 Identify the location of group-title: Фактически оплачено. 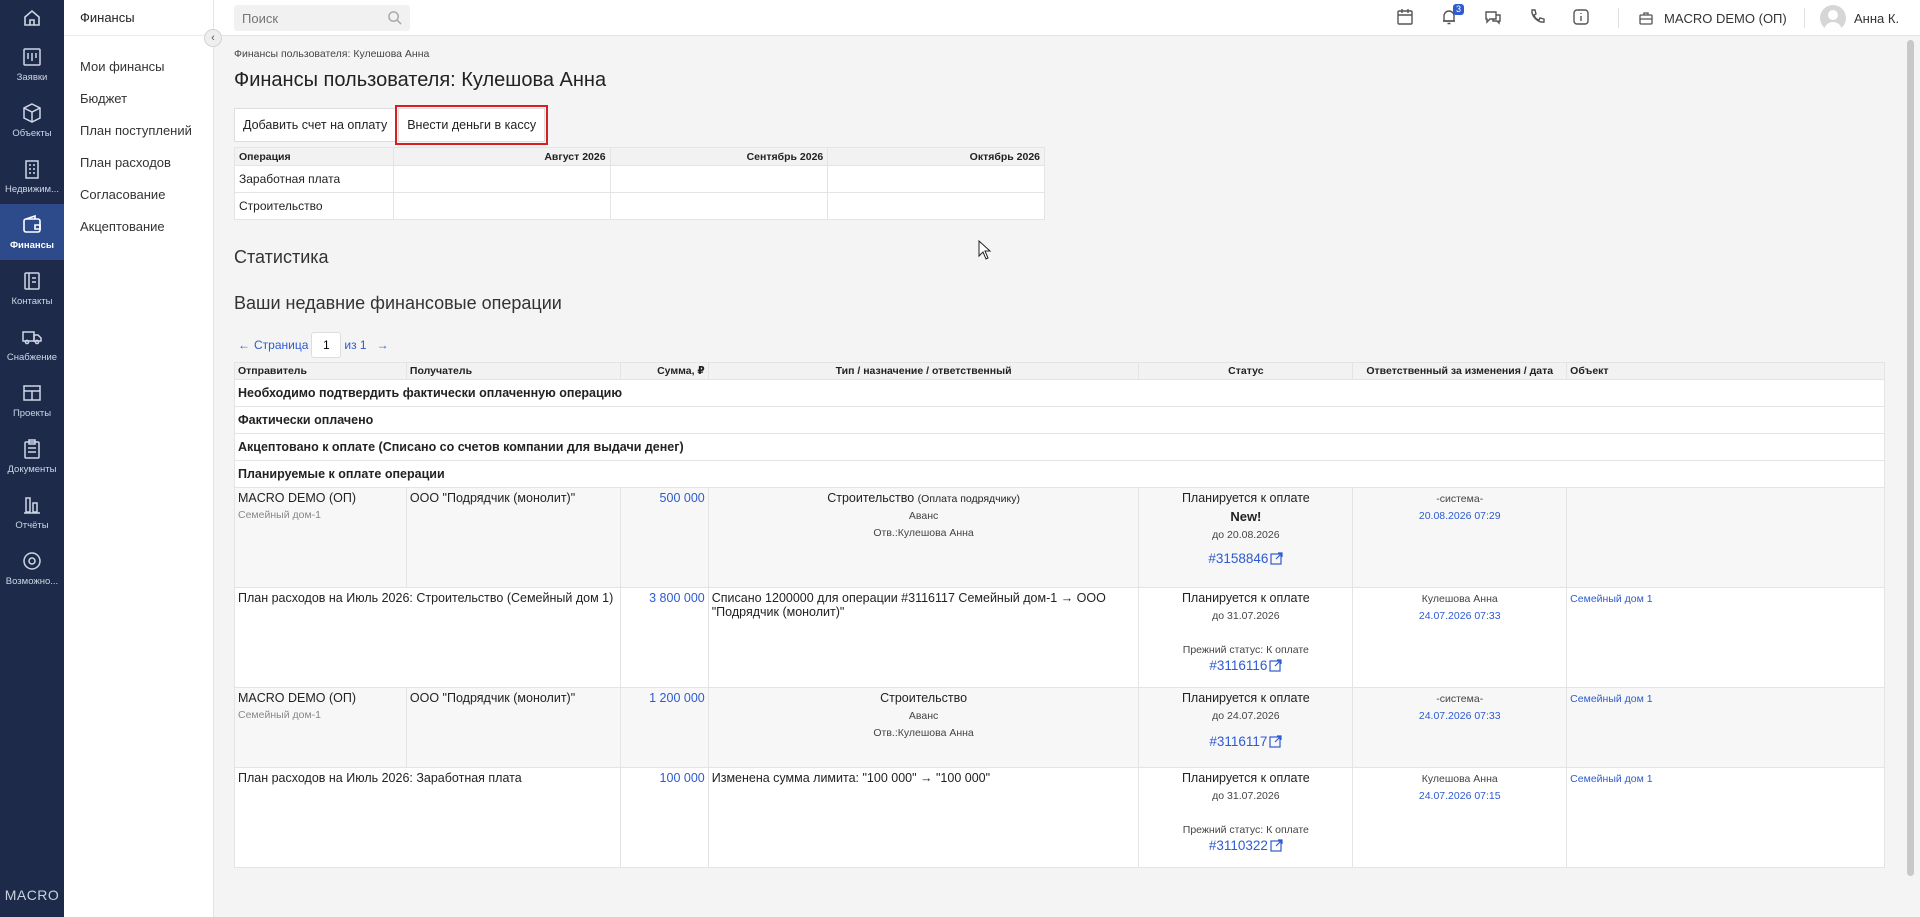
(1059, 420).